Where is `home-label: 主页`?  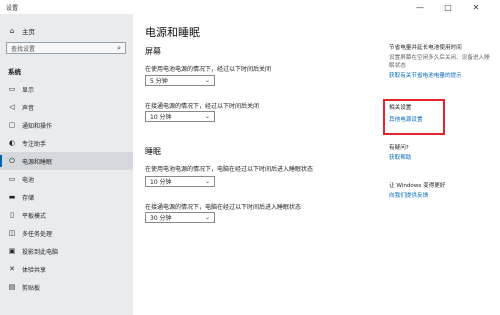
home-label: 主页 is located at coordinates (28, 32).